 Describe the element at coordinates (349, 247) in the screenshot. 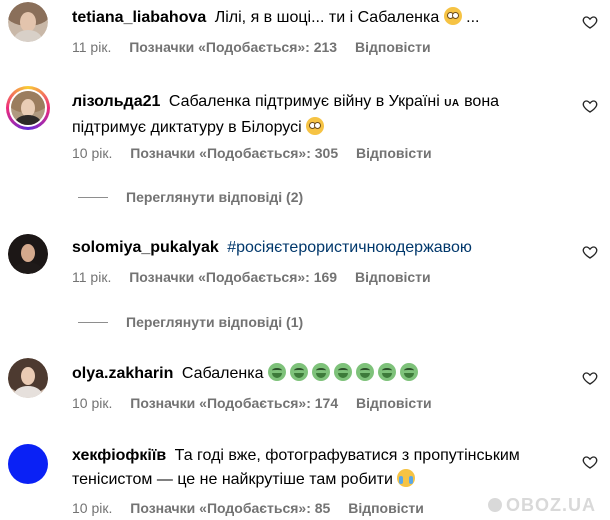

I see `hashtag-link: #росіяєтерористичноюдержавою` at that location.